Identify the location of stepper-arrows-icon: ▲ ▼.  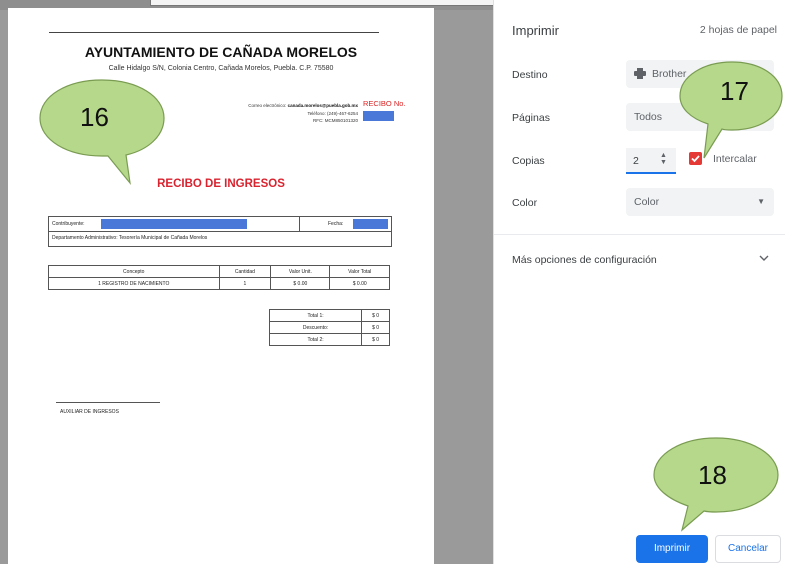
(663, 159).